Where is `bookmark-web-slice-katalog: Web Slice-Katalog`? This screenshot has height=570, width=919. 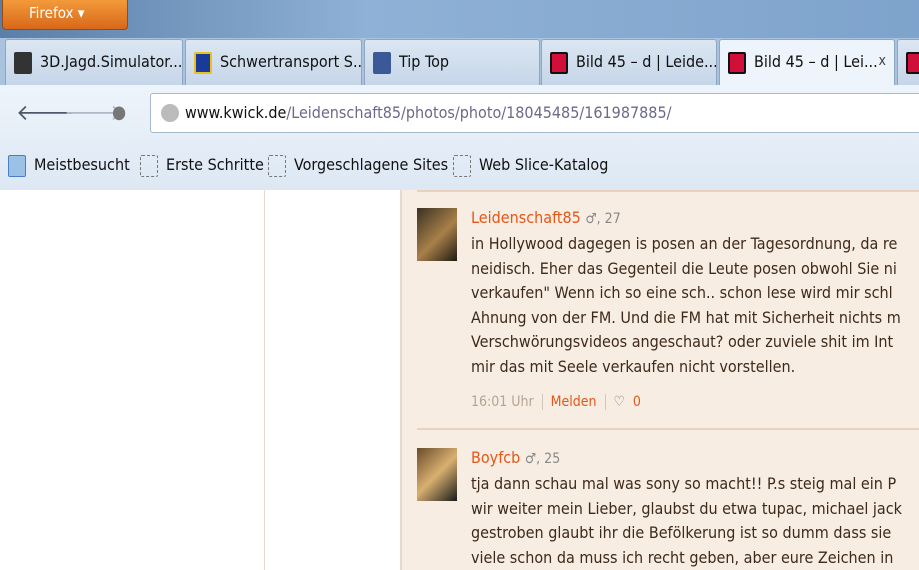 bookmark-web-slice-katalog: Web Slice-Katalog is located at coordinates (531, 166).